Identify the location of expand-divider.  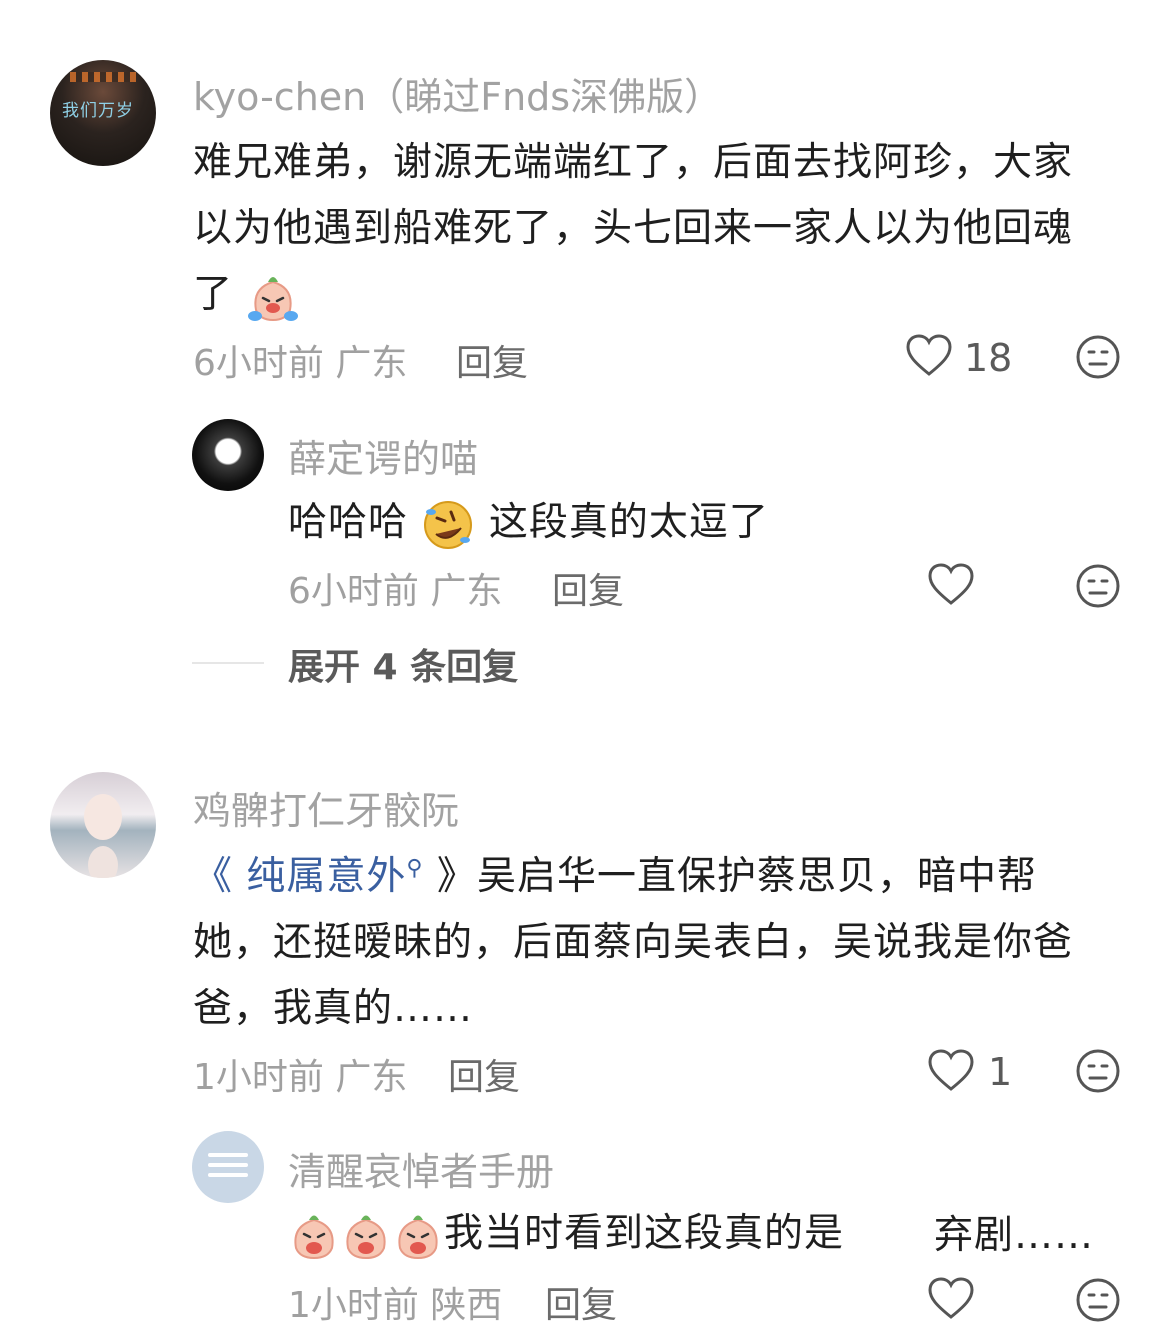
(228, 663).